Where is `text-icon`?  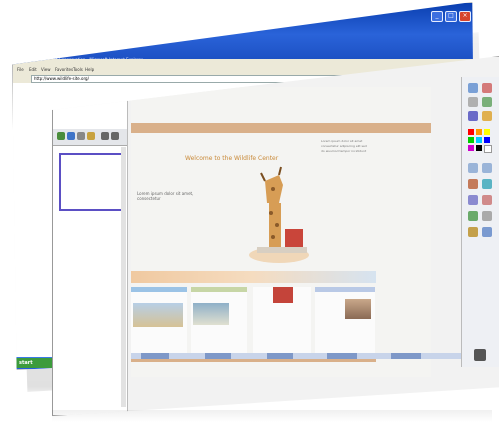 text-icon is located at coordinates (487, 102).